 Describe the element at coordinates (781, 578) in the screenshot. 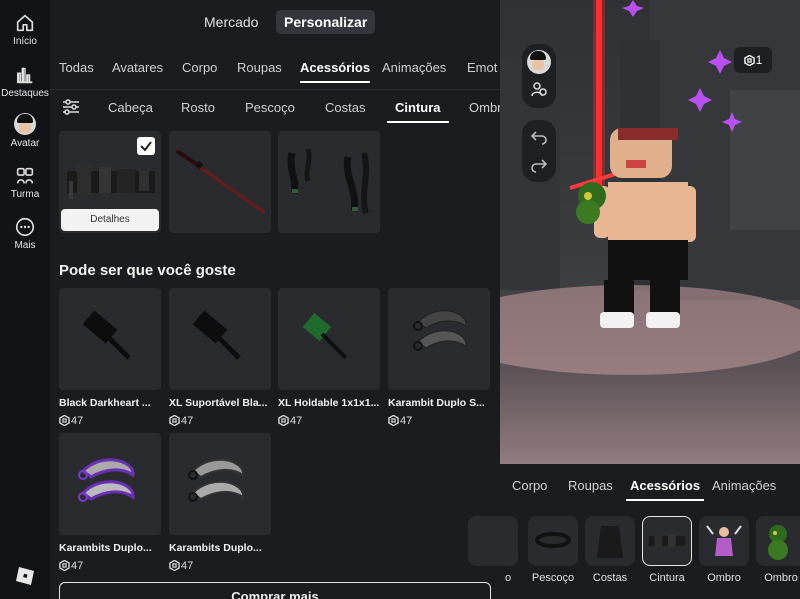

I see `slot-label-shoulder-2: Ombro` at that location.